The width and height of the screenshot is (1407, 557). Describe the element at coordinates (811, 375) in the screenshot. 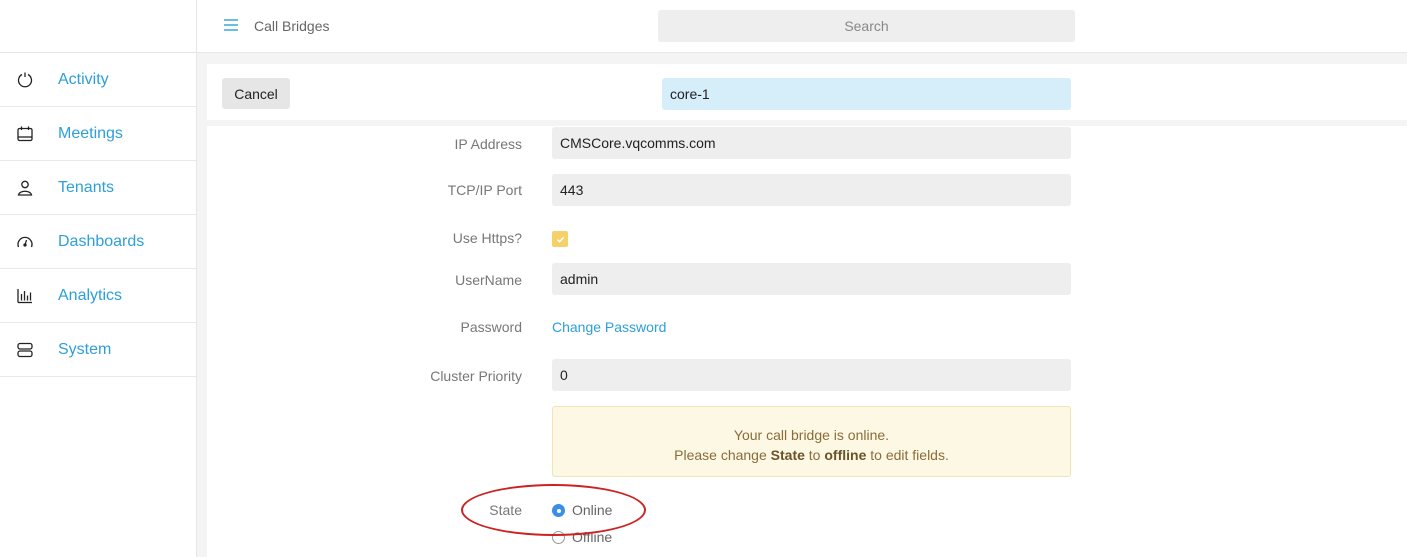

I see `cluster-priority-input` at that location.